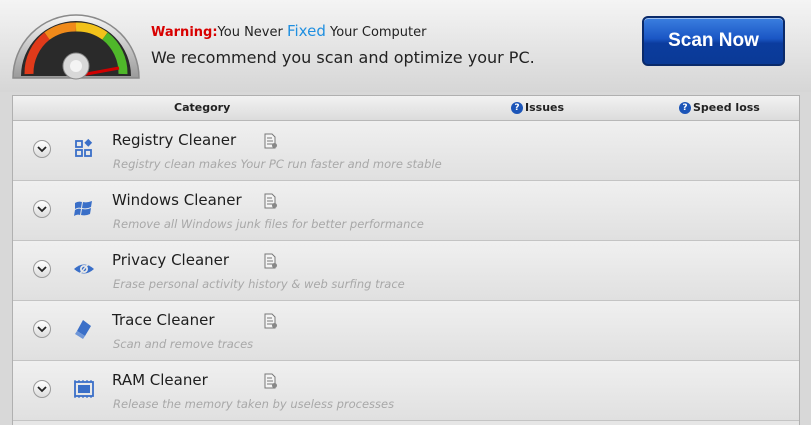 This screenshot has height=425, width=811. What do you see at coordinates (160, 380) in the screenshot?
I see `row-title: RAM Cleaner` at bounding box center [160, 380].